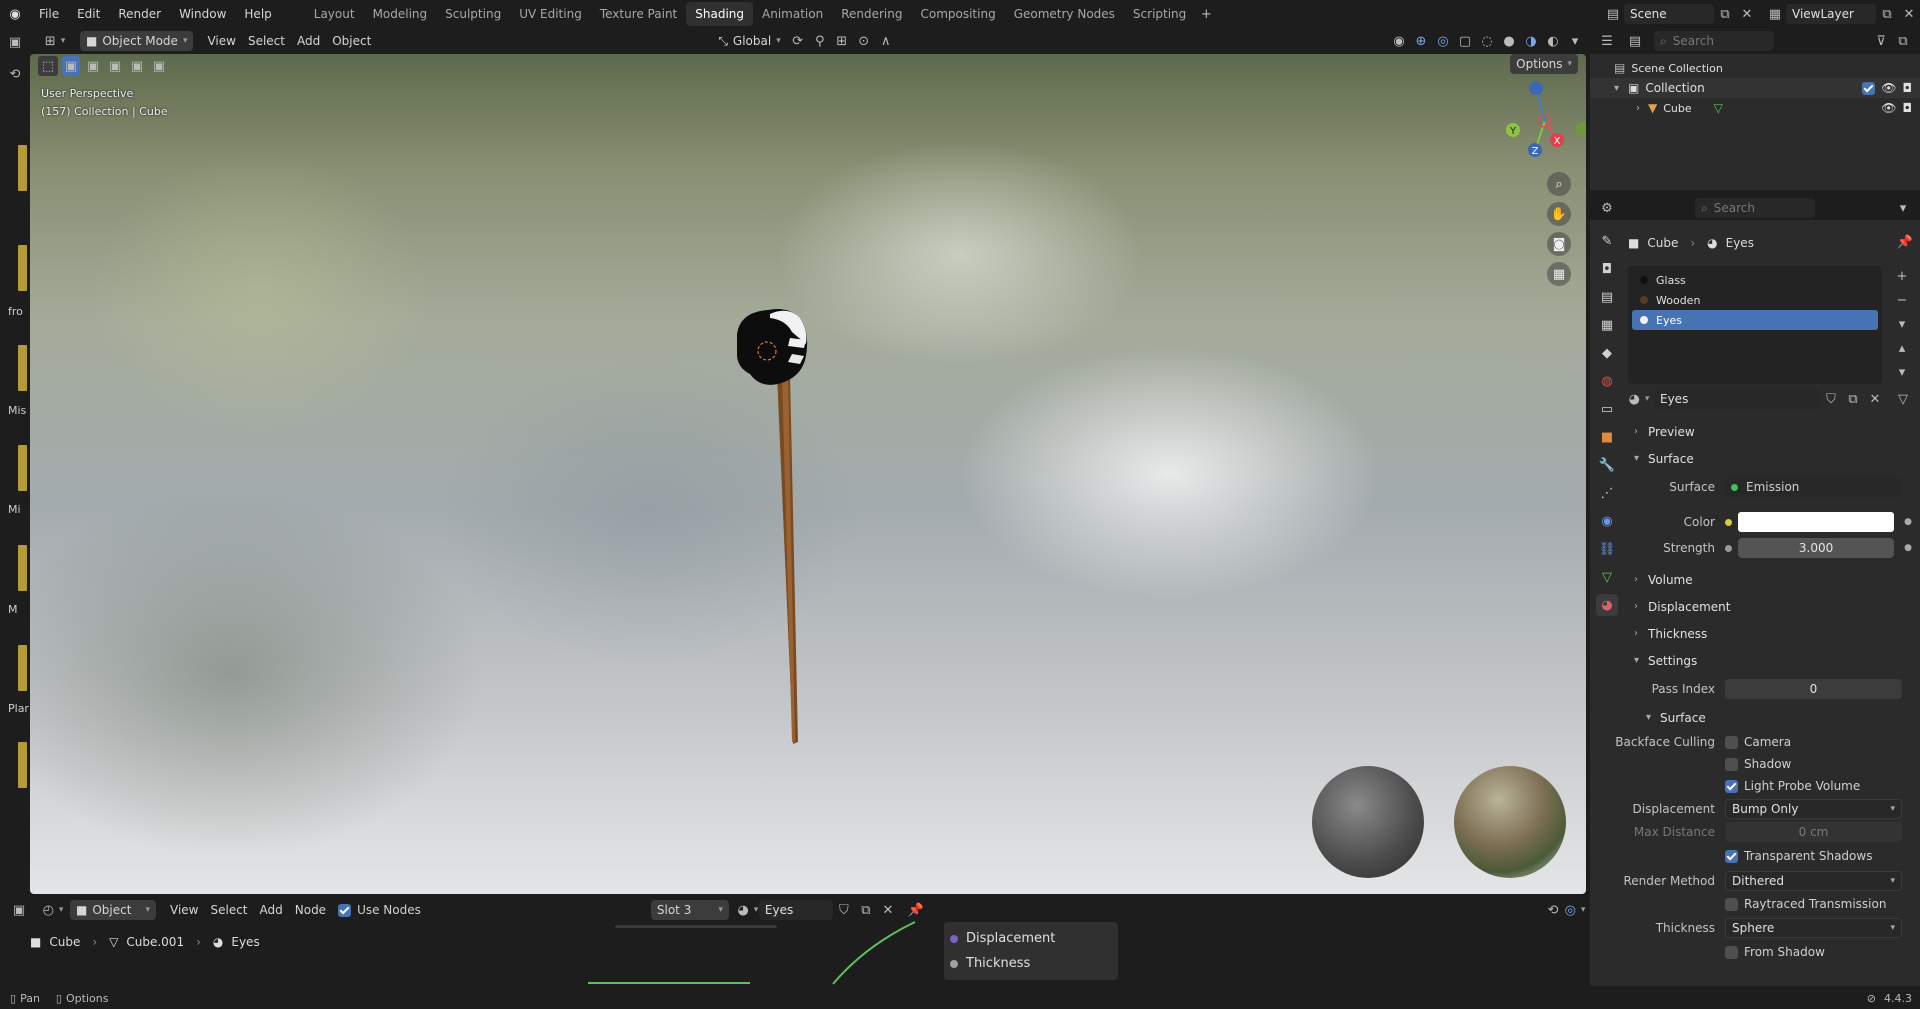 The image size is (1920, 1009). What do you see at coordinates (49, 14) in the screenshot?
I see `menu-file: File` at bounding box center [49, 14].